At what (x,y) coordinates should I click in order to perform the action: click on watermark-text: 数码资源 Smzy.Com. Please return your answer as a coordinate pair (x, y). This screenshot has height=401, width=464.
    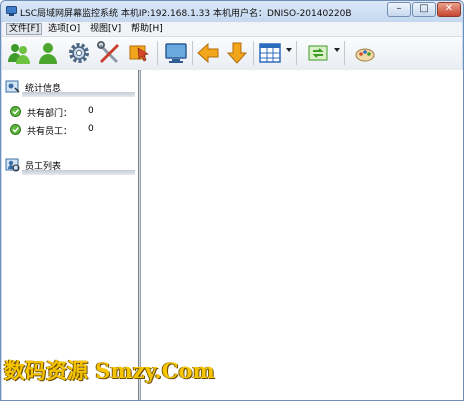
    Looking at the image, I should click on (109, 370).